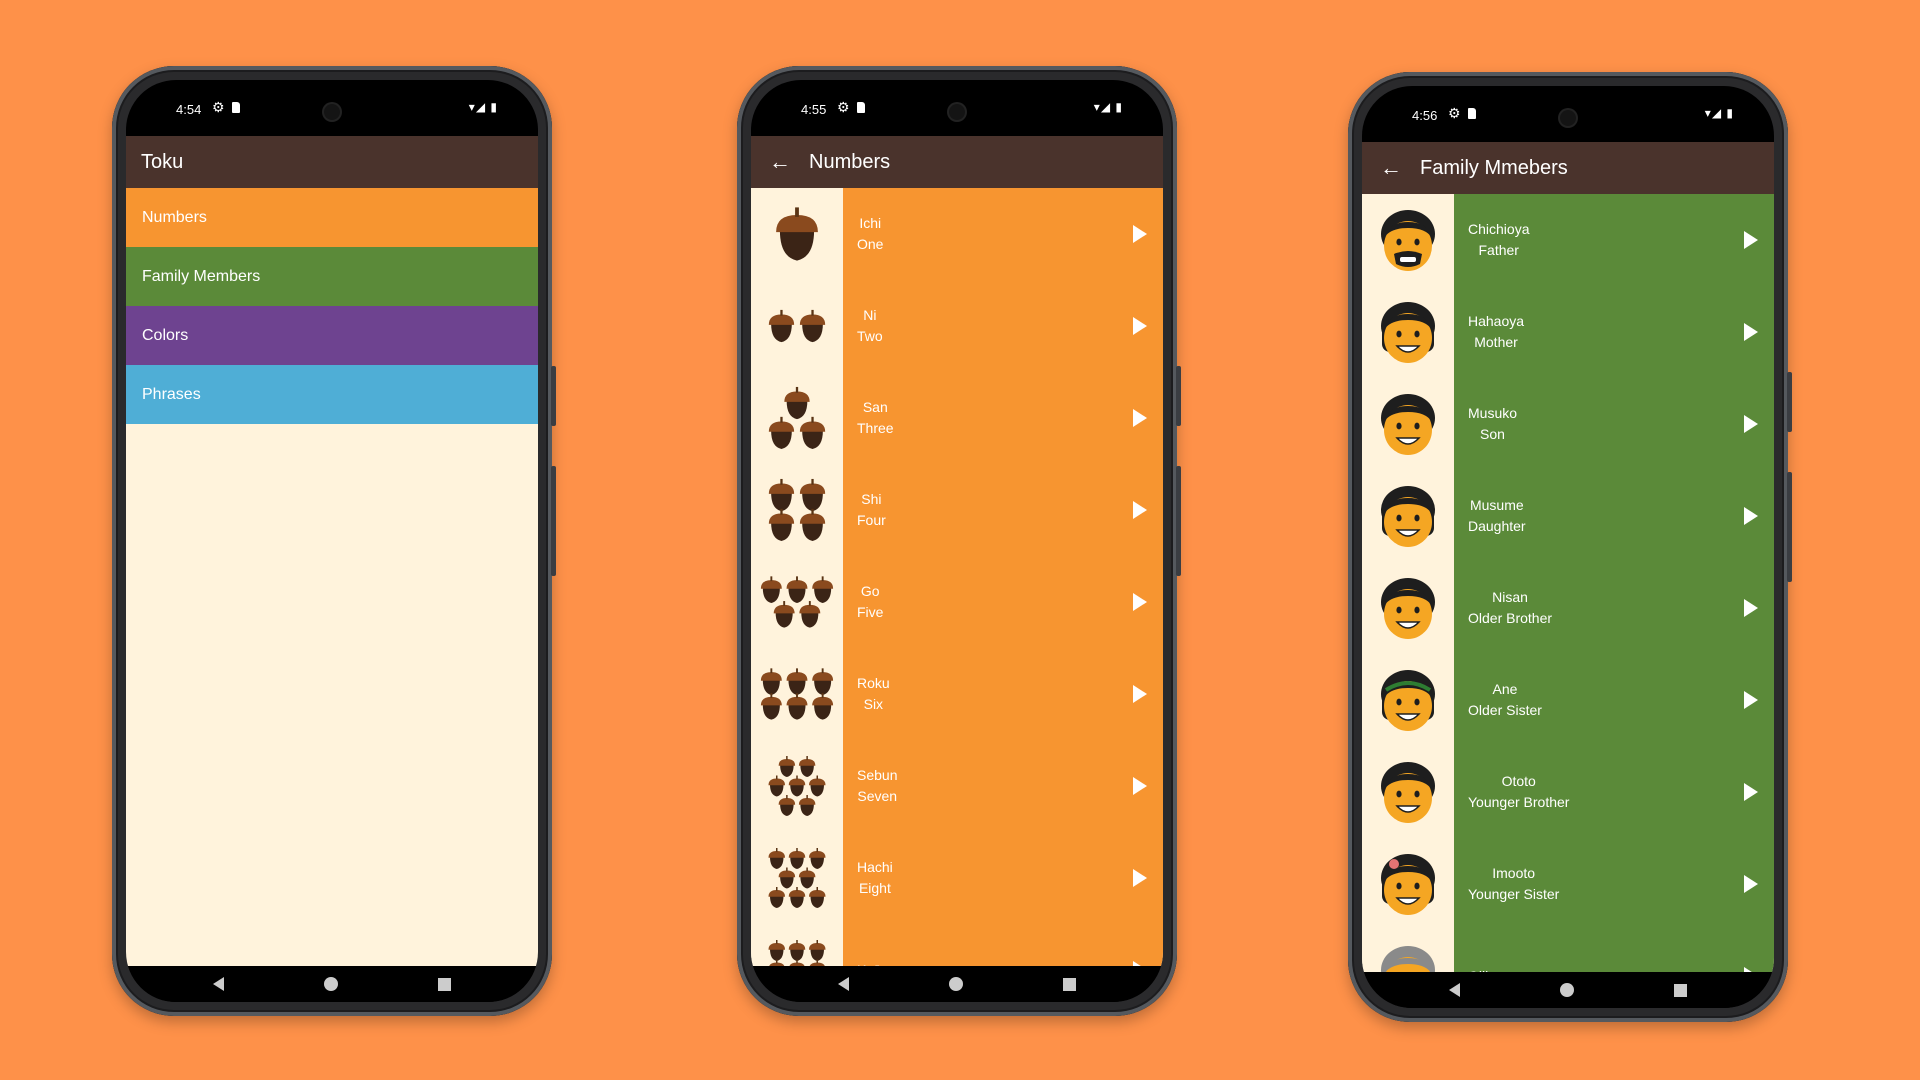 The image size is (1920, 1080). What do you see at coordinates (1494, 167) in the screenshot?
I see `screen-title: Family Mmebers` at bounding box center [1494, 167].